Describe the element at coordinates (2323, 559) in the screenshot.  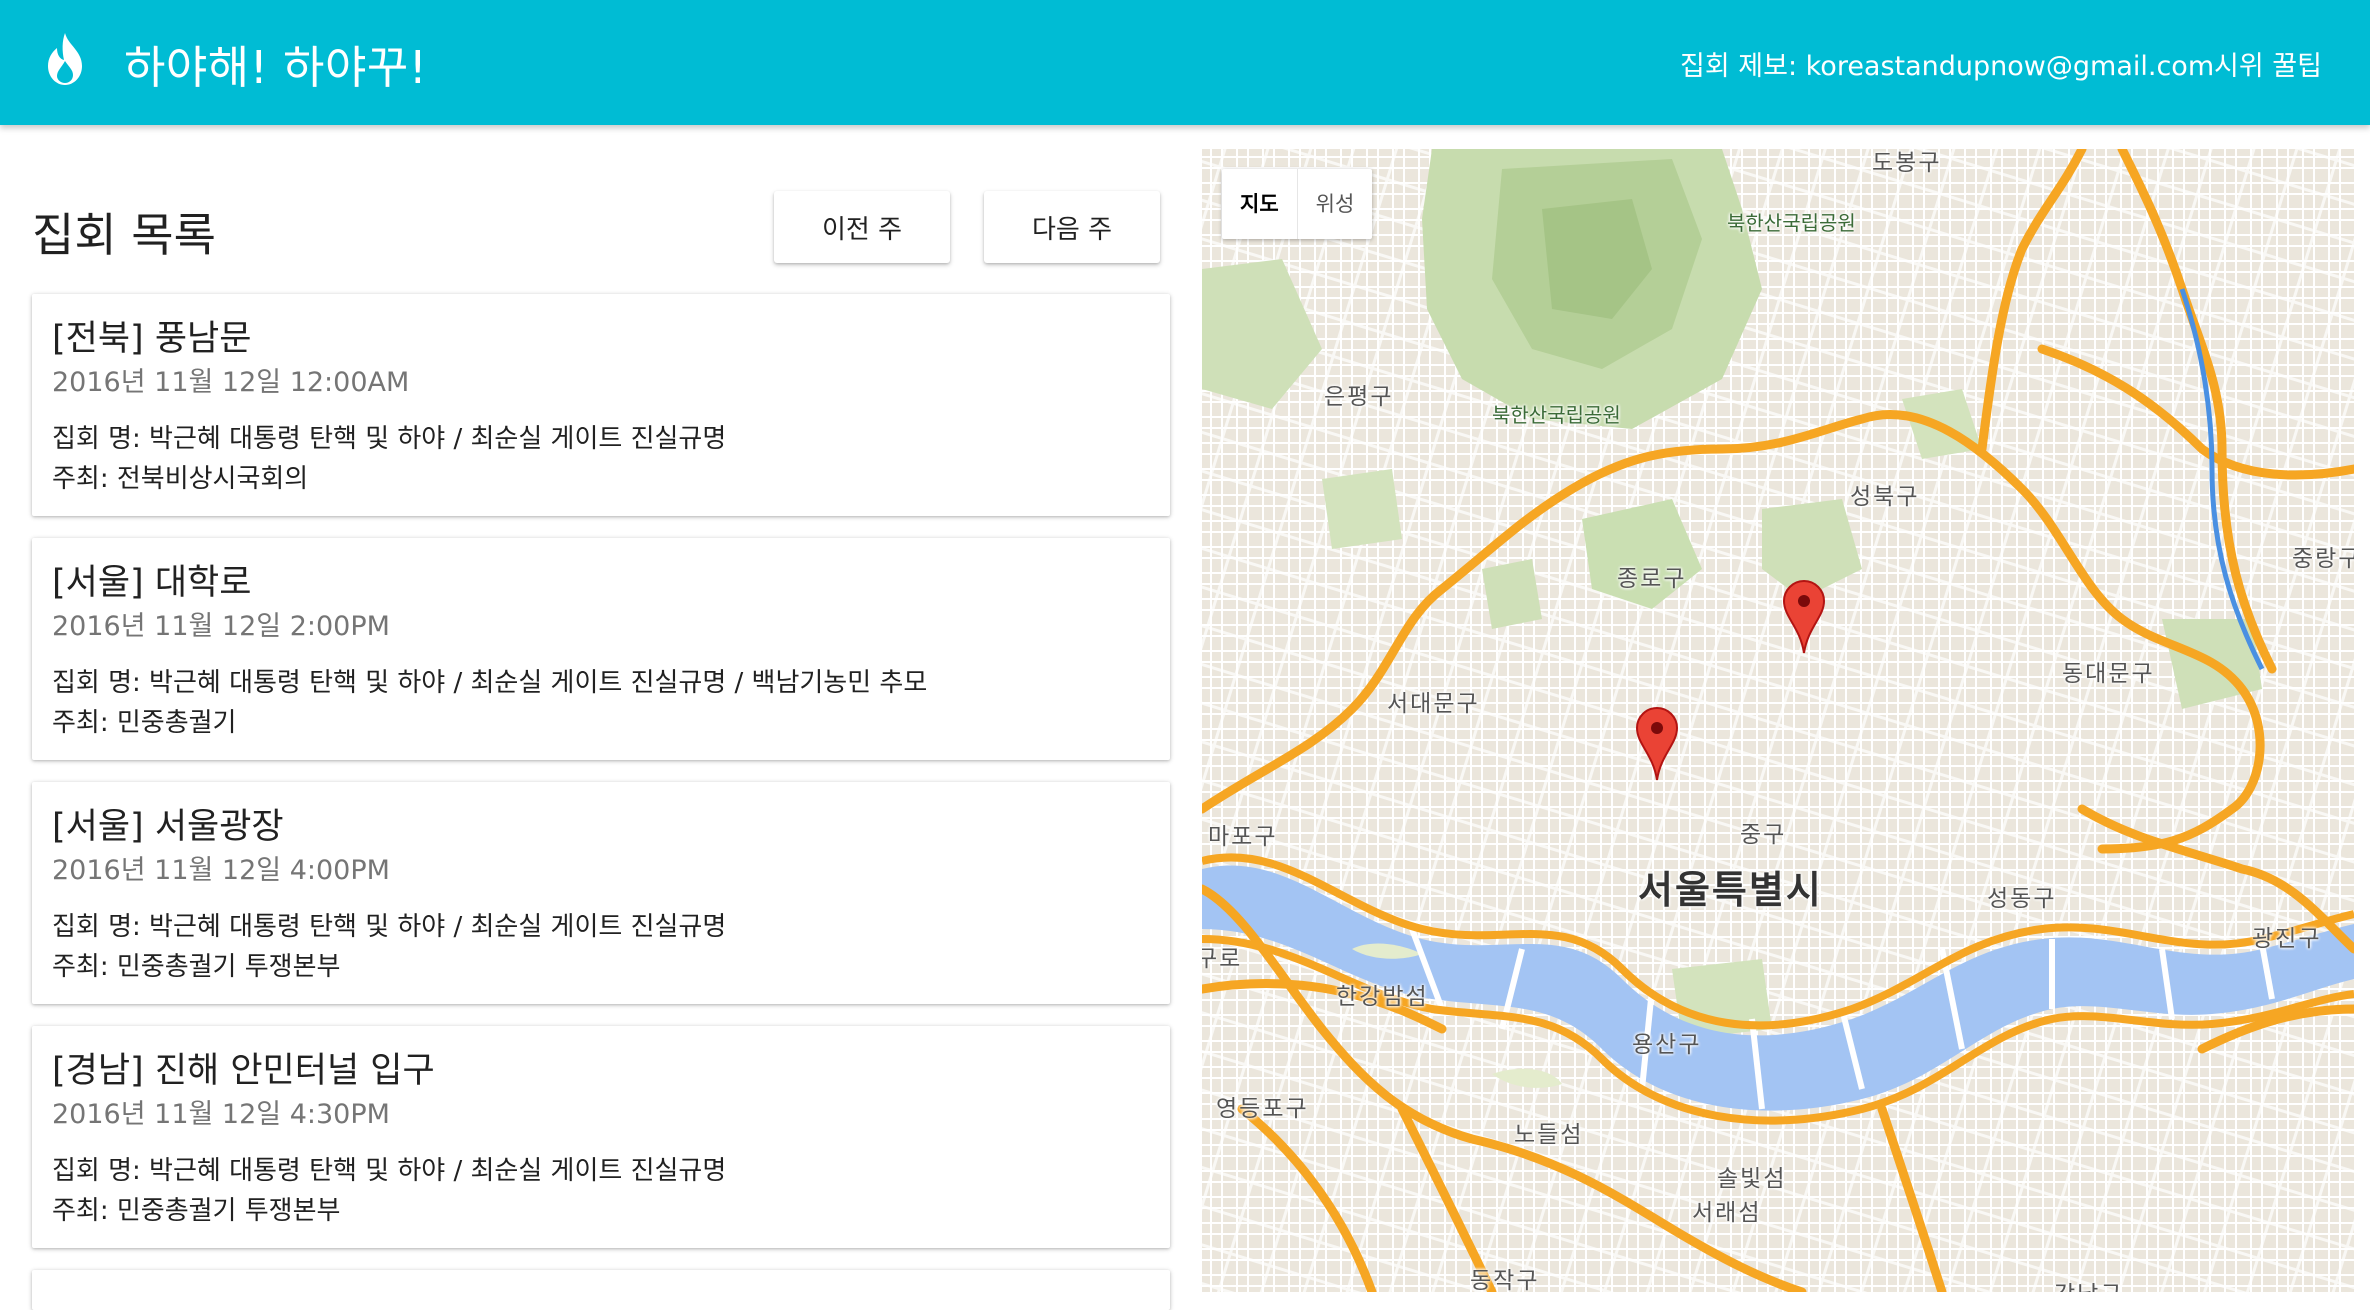
I see `map-label-district: 중랑구` at that location.